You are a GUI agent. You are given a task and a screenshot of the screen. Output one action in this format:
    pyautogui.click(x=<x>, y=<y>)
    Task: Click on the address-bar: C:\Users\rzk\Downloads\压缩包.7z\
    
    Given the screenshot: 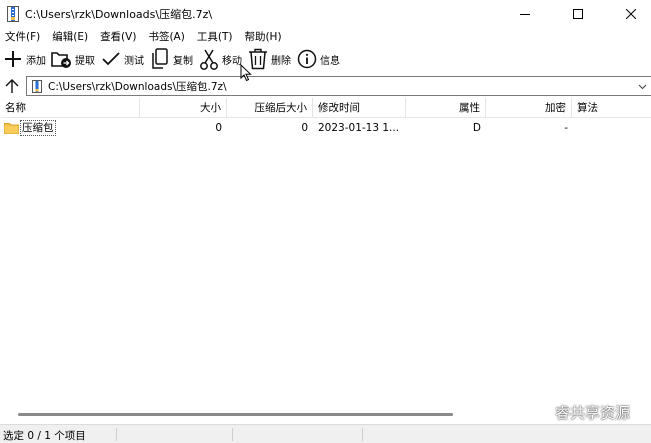 What is the action you would take?
    pyautogui.click(x=325, y=86)
    